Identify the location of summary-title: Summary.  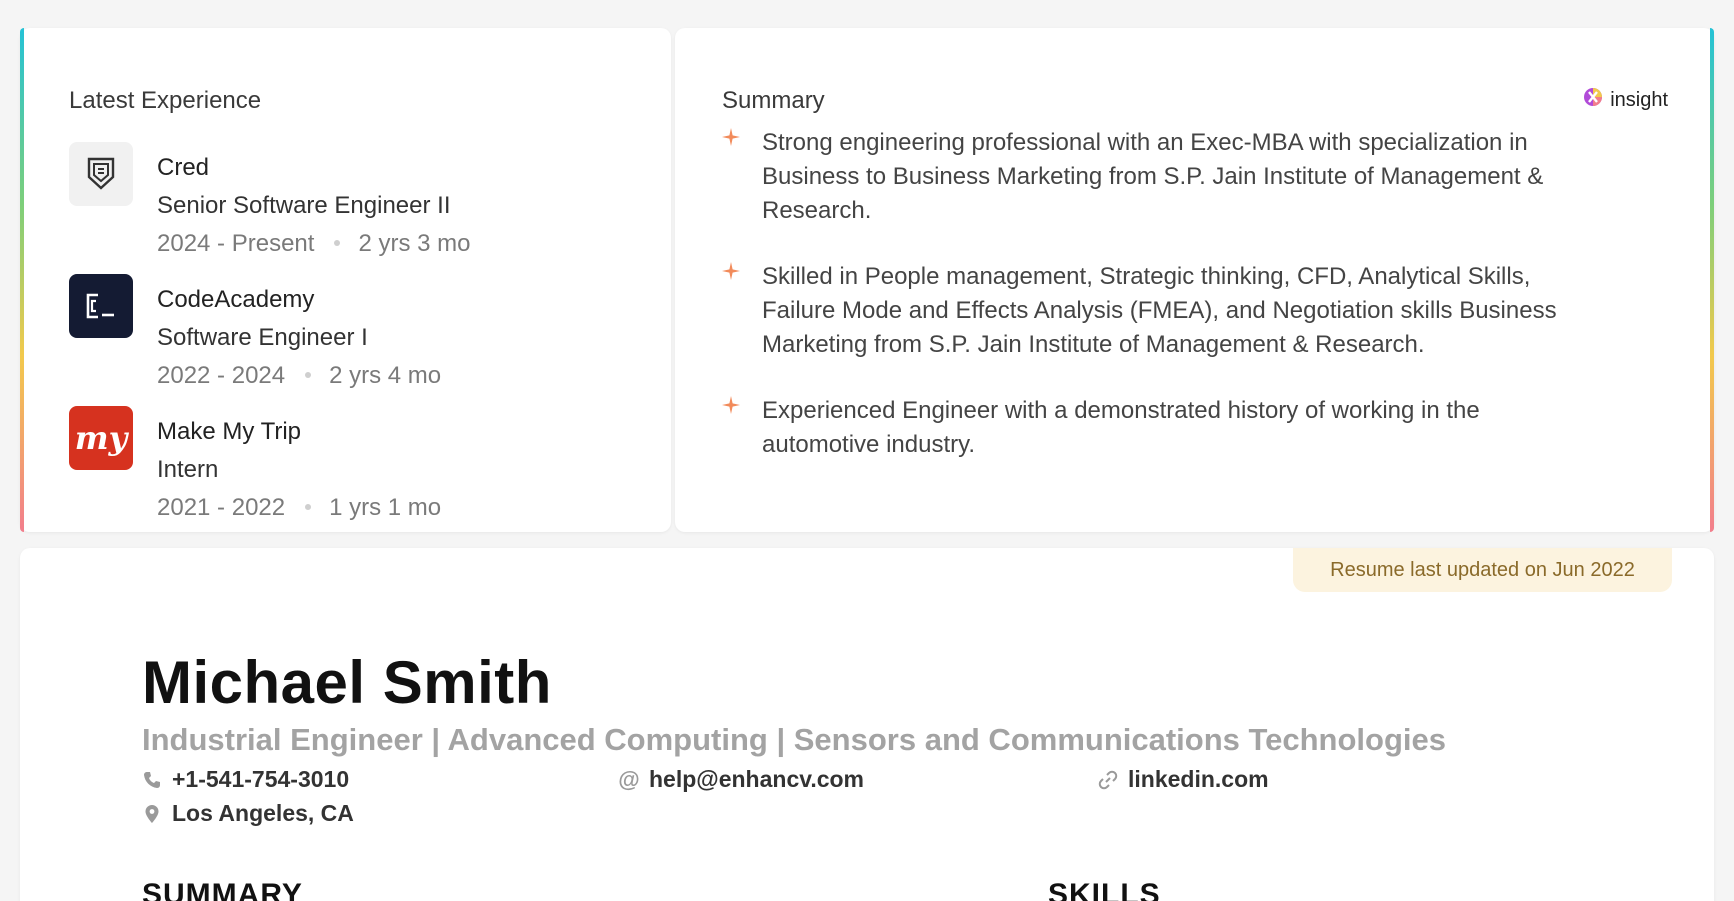
(773, 100).